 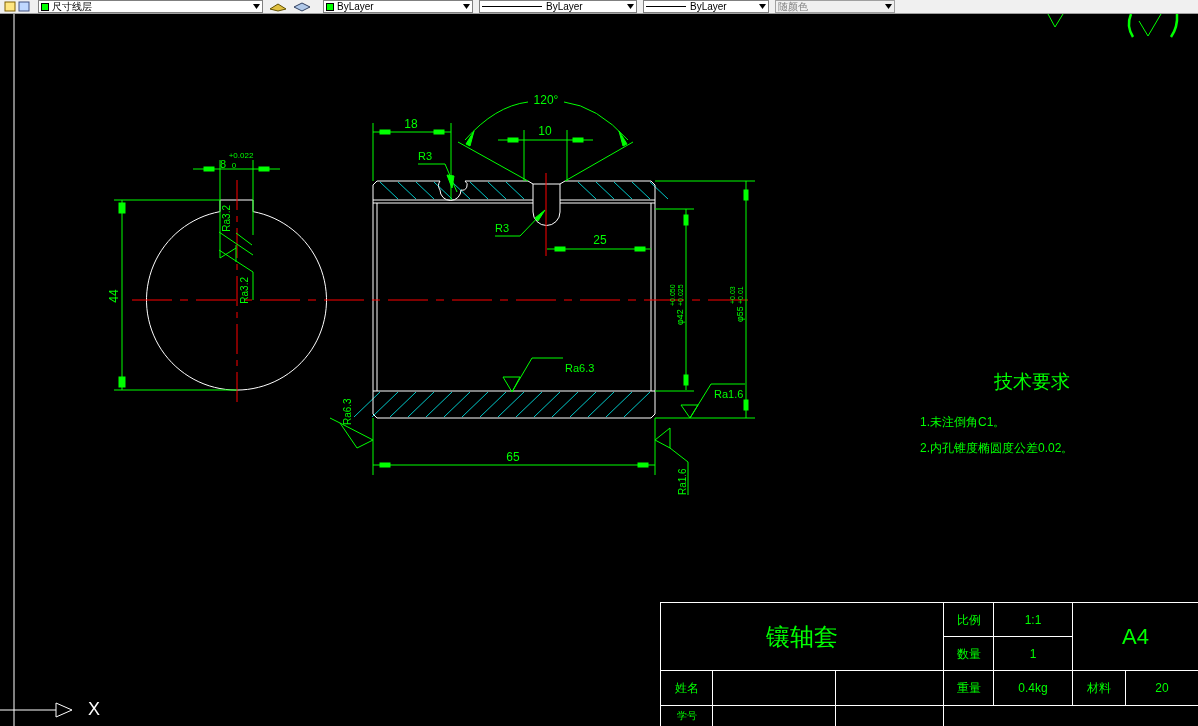 What do you see at coordinates (114, 296) in the screenshot?
I see `dimension-text: 44` at bounding box center [114, 296].